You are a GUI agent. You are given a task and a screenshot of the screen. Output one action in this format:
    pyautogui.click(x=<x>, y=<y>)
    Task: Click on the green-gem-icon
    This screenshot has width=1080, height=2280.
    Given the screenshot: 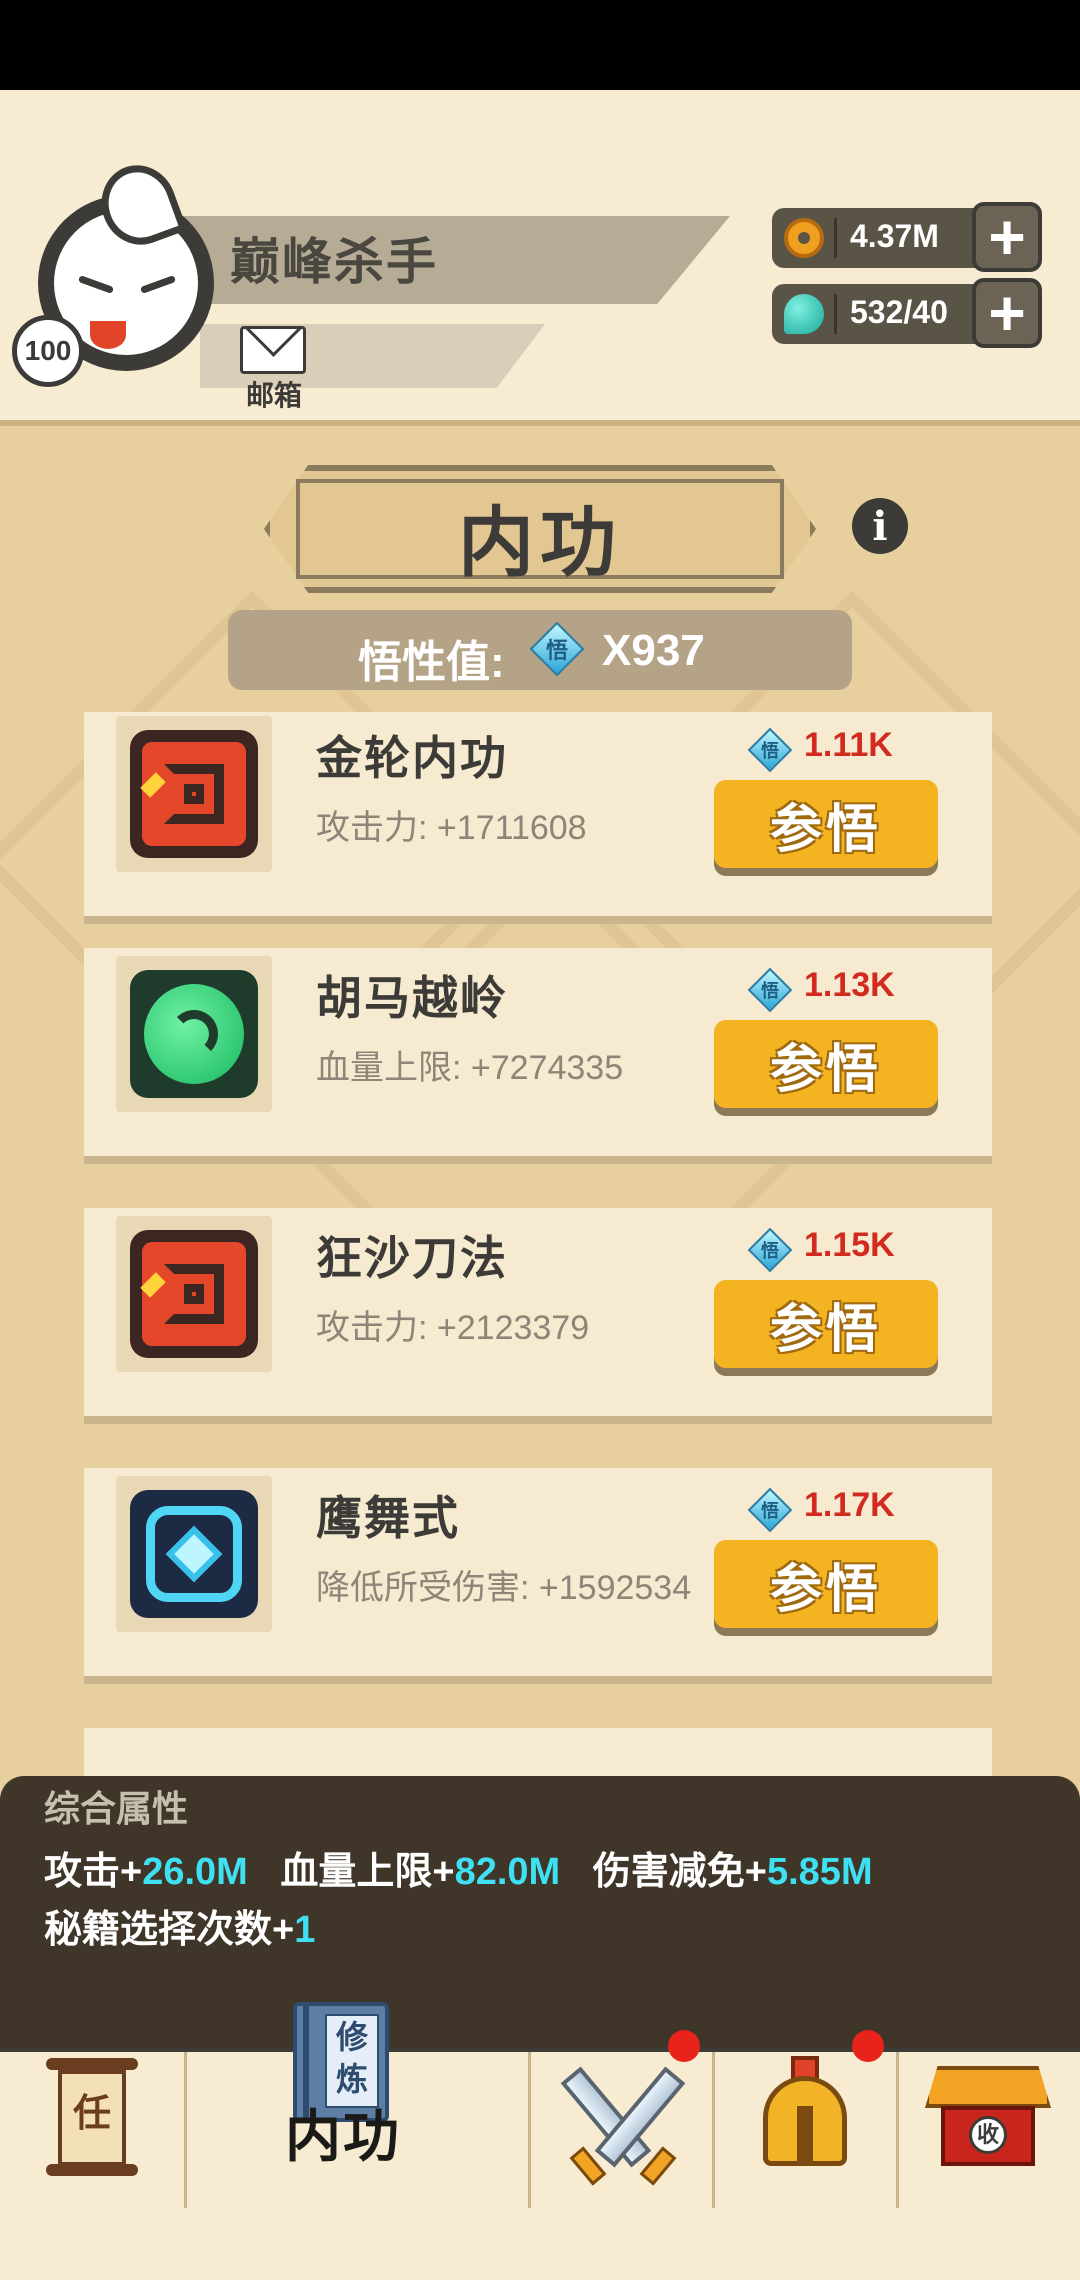 What is the action you would take?
    pyautogui.click(x=804, y=314)
    